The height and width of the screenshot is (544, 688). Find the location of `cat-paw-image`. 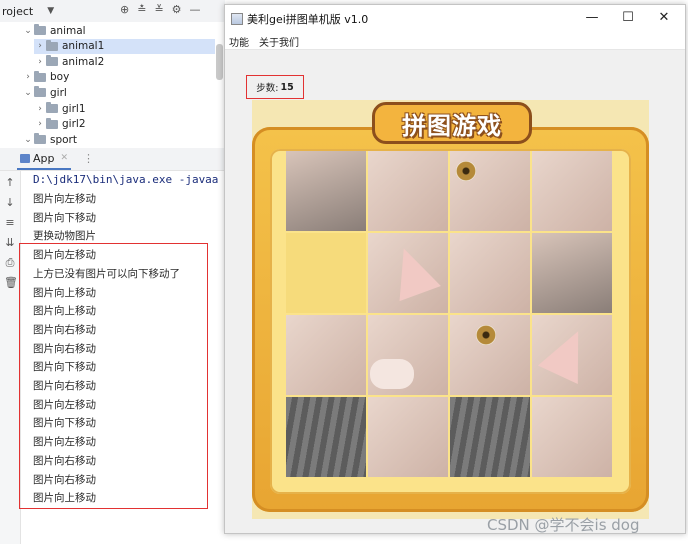

cat-paw-image is located at coordinates (392, 374).